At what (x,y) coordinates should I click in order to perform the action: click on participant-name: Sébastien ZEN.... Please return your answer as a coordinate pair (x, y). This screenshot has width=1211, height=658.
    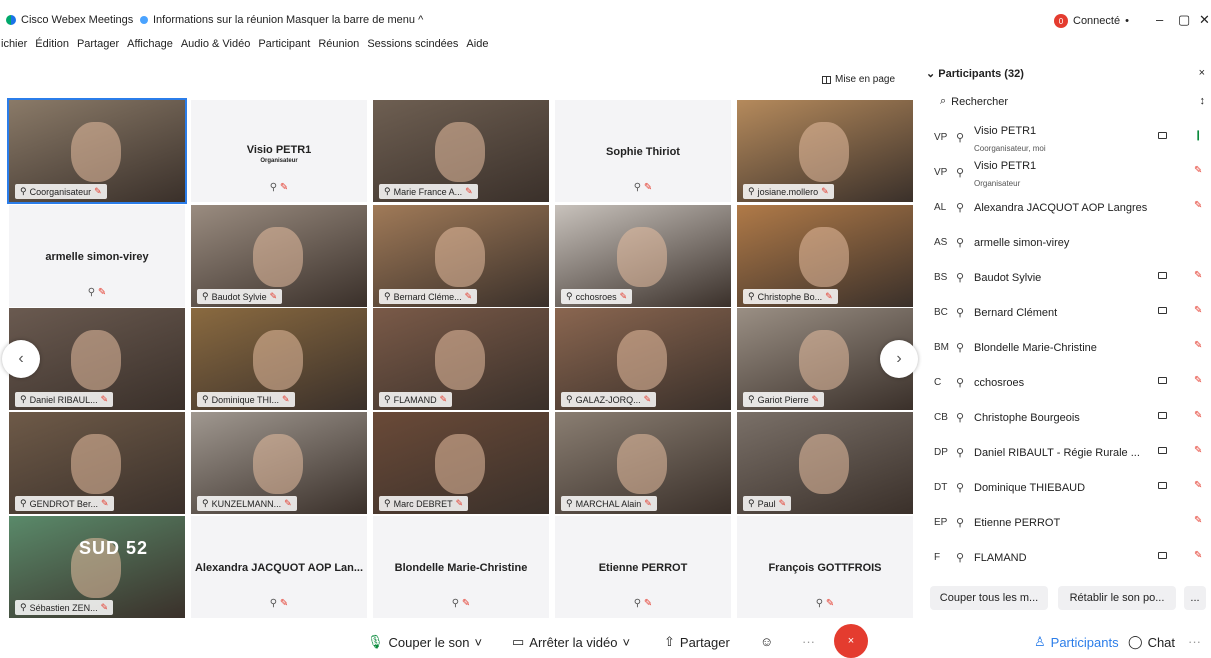
    Looking at the image, I should click on (63, 607).